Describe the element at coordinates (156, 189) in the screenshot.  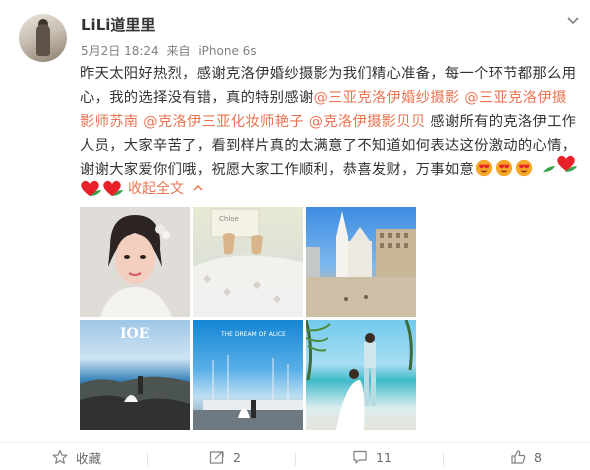
I see `collapse-label: 收起全文` at that location.